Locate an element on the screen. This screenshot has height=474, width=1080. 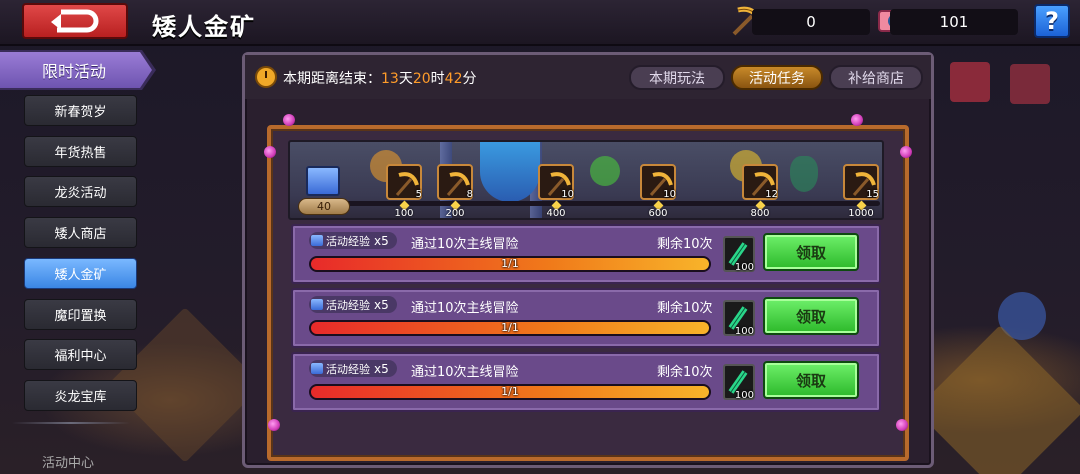
page-title: 矮人金矿 is located at coordinates (204, 27).